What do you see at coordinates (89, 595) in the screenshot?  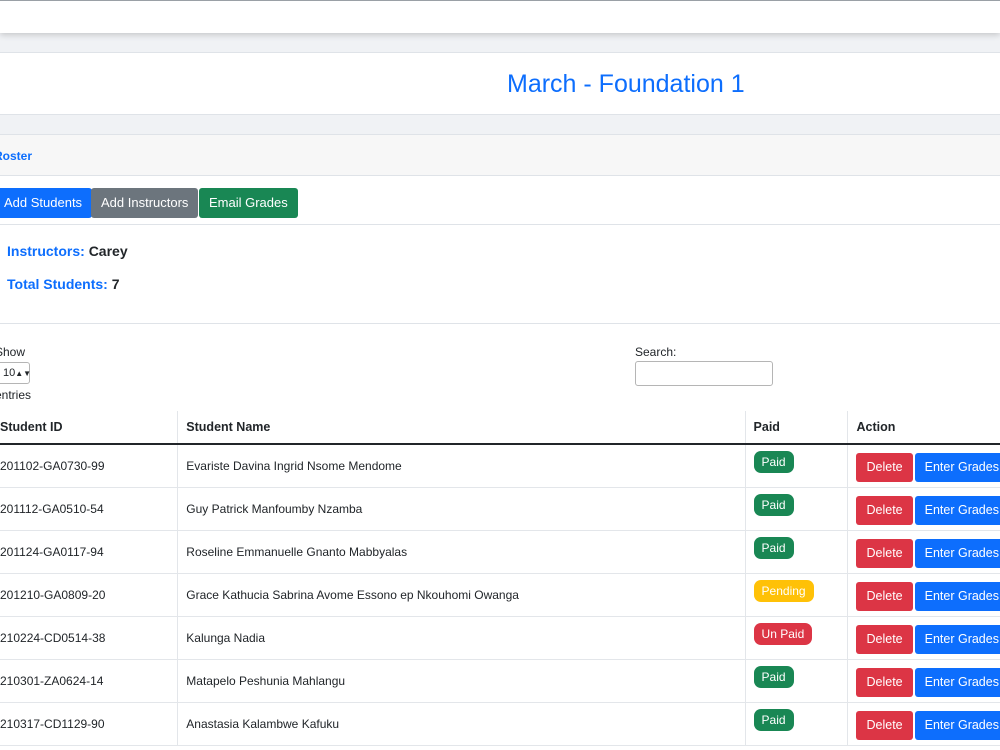 I see `student-id-cell: 201210-GA0809-20` at bounding box center [89, 595].